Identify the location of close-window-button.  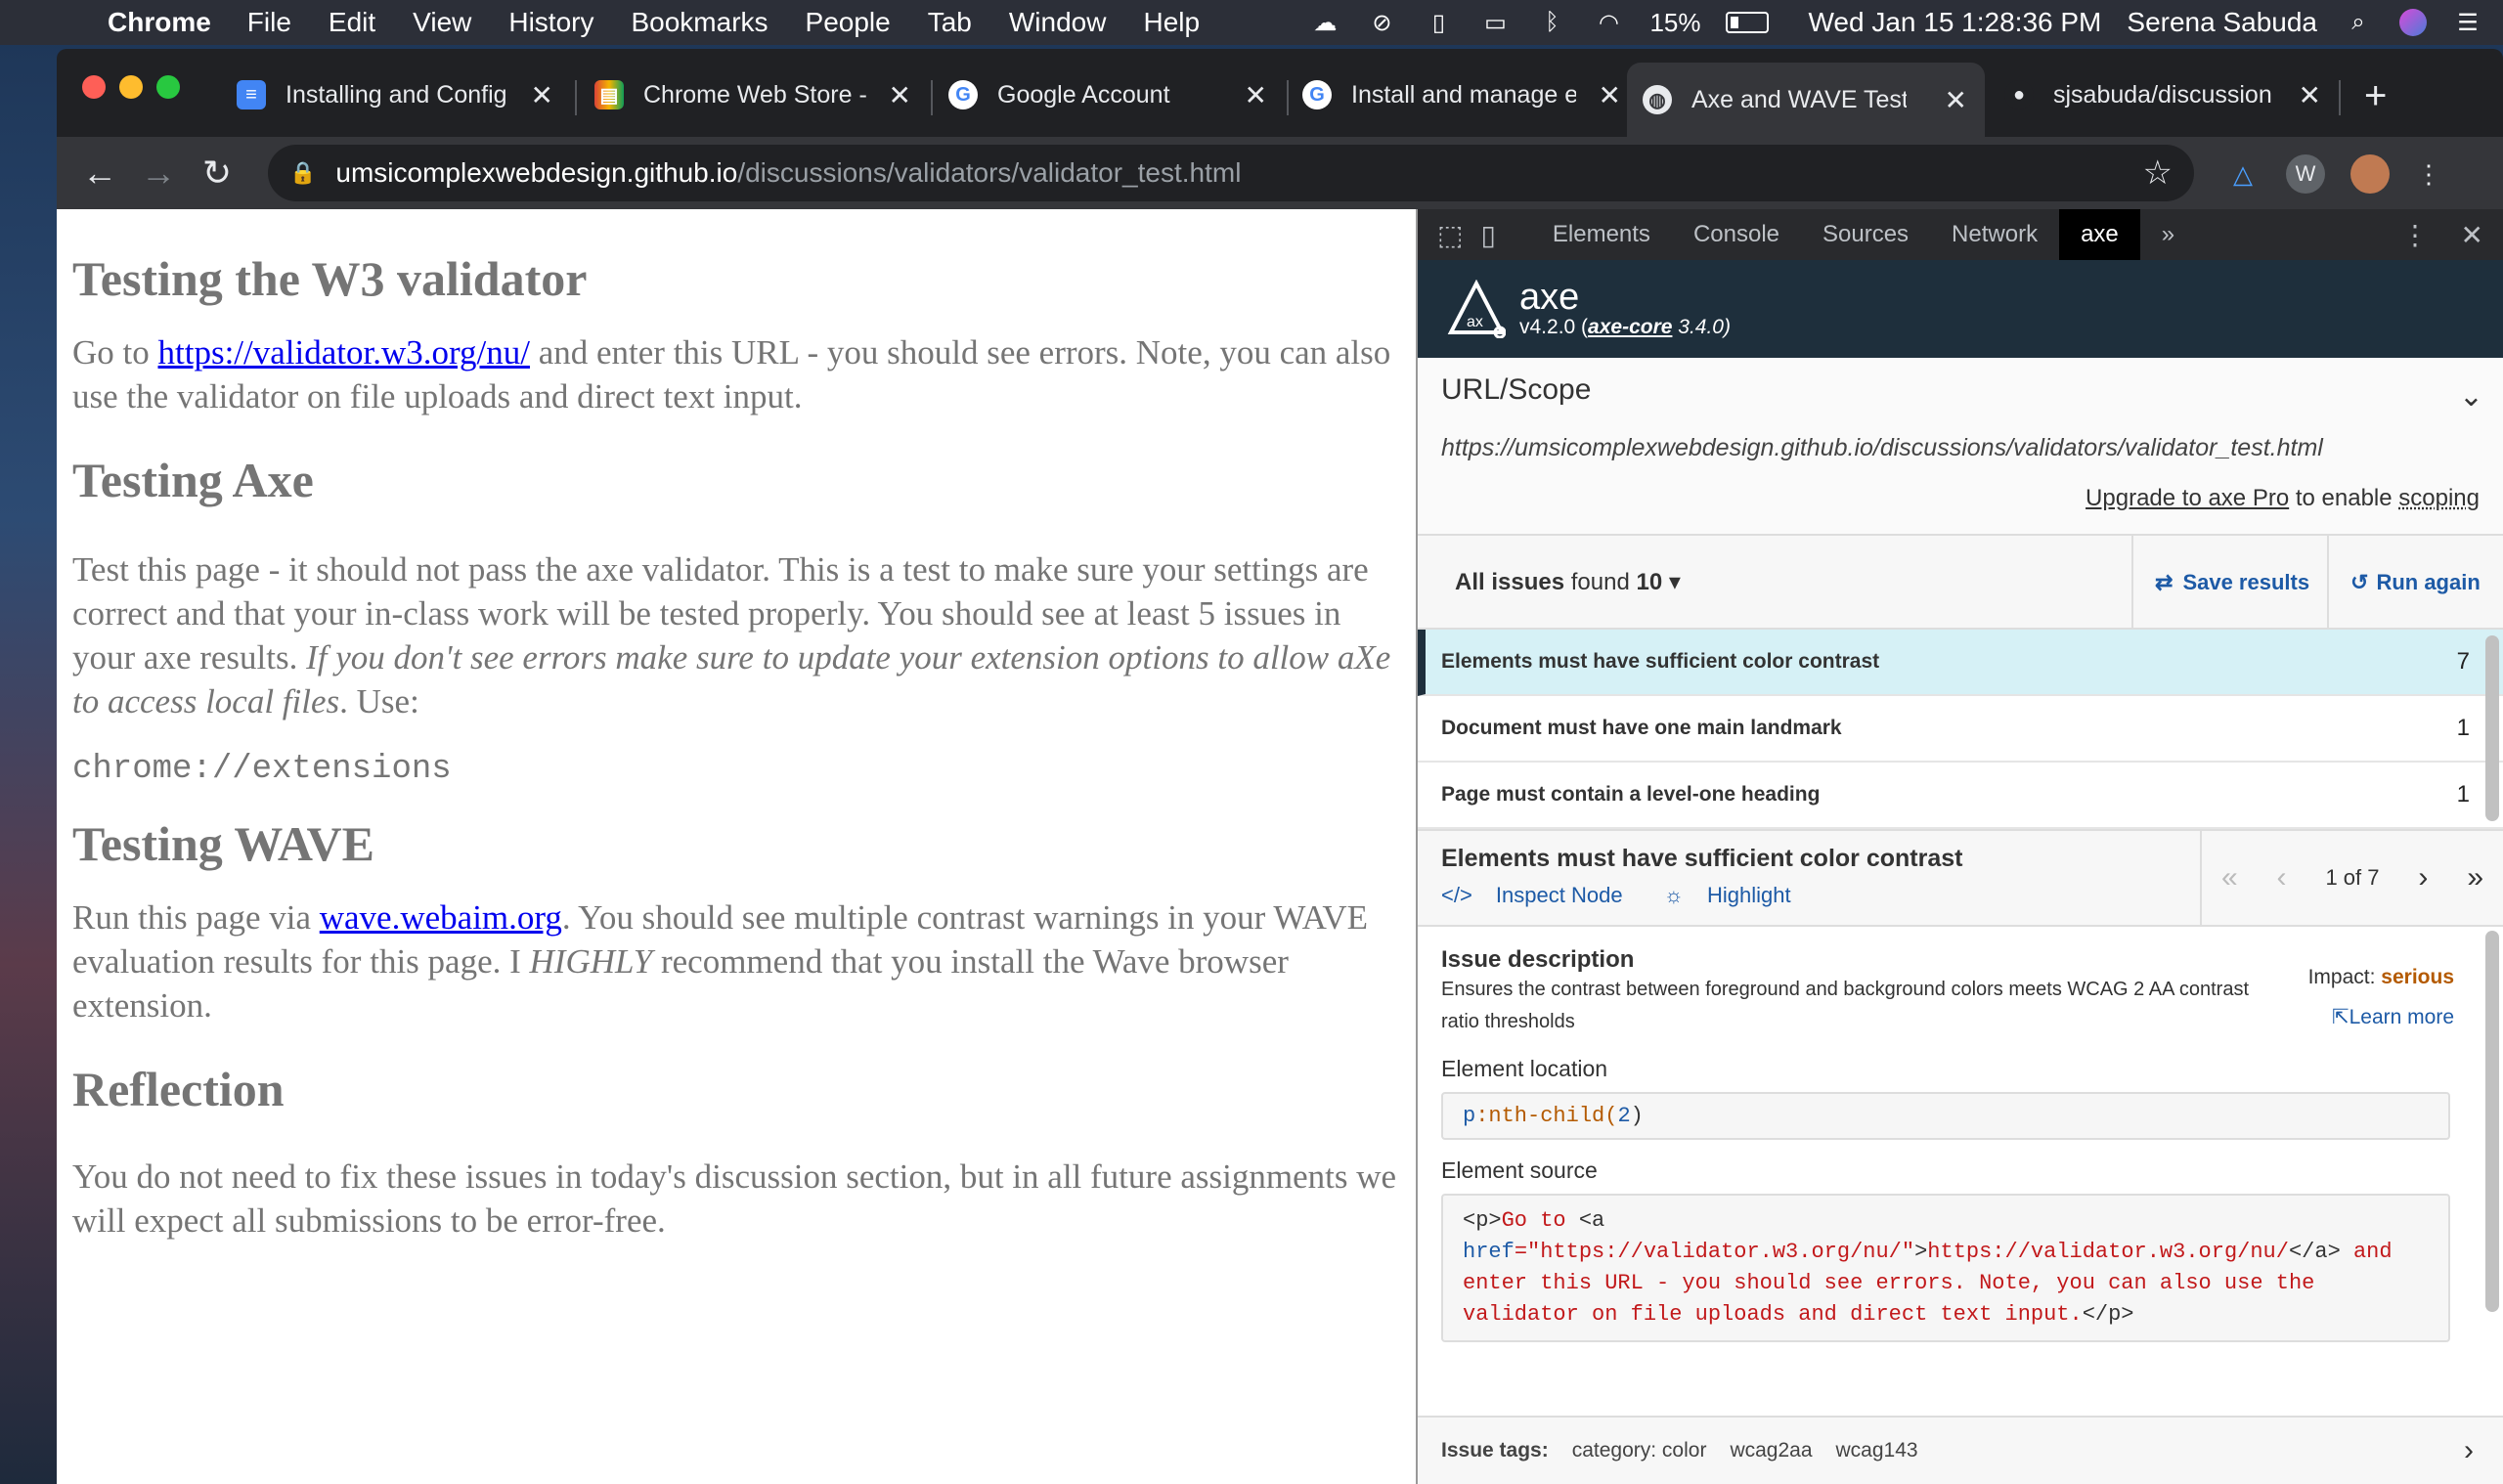
(94, 87).